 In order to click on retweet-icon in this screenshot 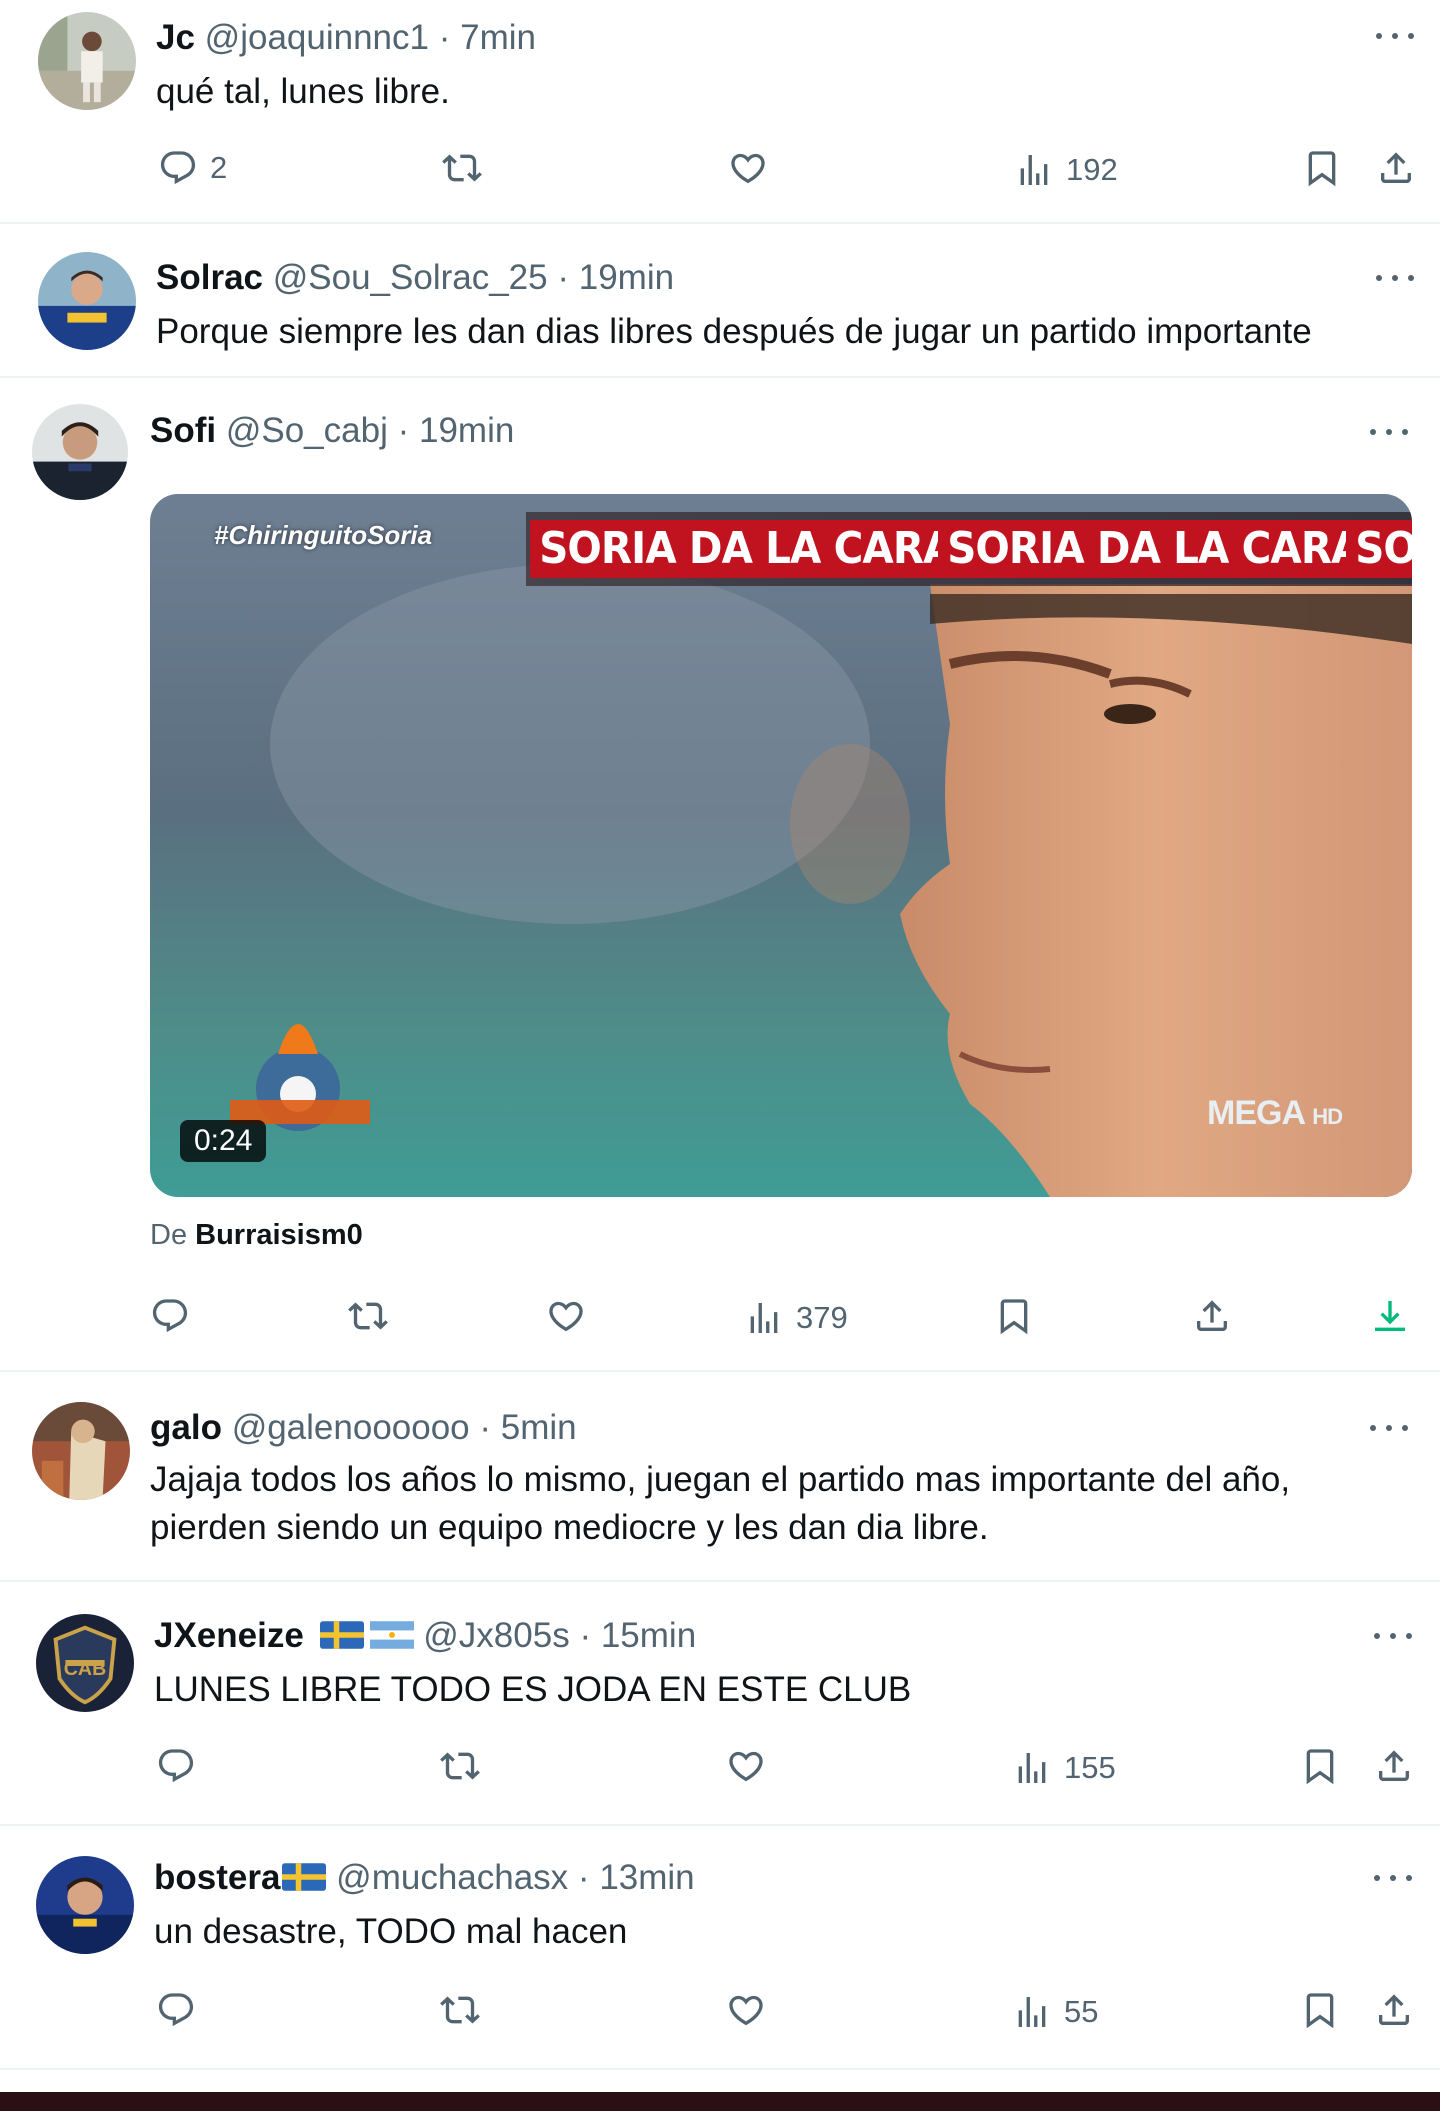, I will do `click(460, 2010)`.